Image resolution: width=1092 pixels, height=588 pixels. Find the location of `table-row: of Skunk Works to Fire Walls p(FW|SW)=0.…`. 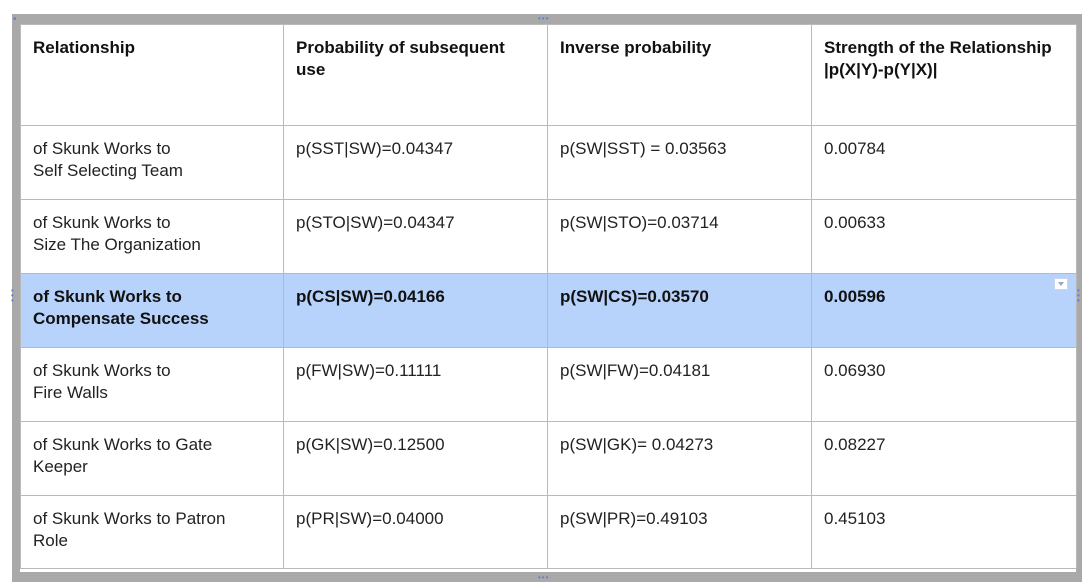

table-row: of Skunk Works to Fire Walls p(FW|SW)=0.… is located at coordinates (548, 384).